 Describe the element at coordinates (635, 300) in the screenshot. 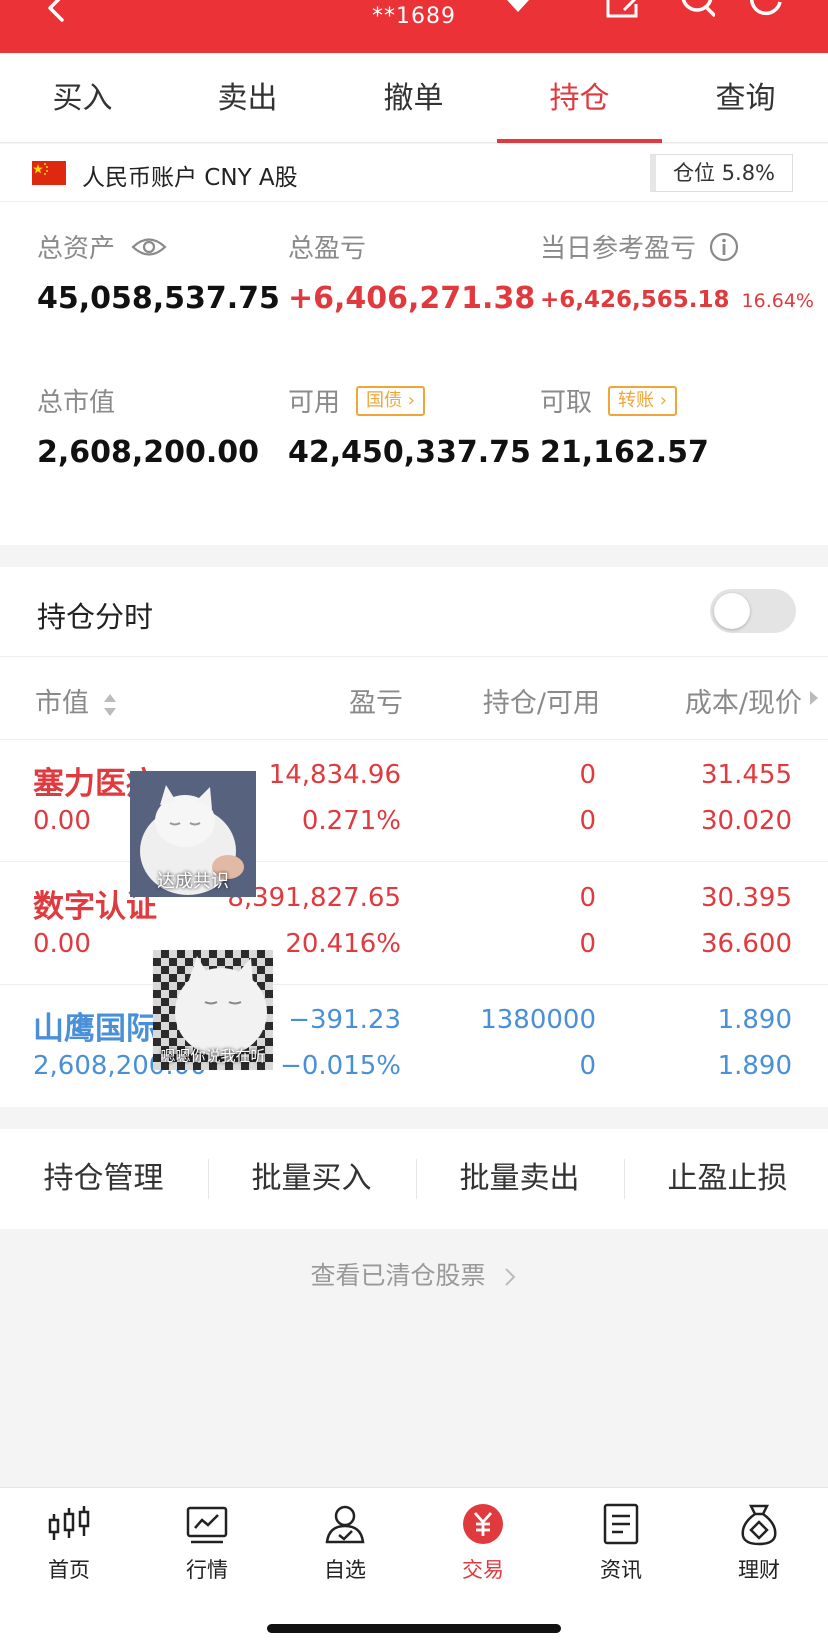

I see `daily-pl-value: +6,426,565.18` at that location.